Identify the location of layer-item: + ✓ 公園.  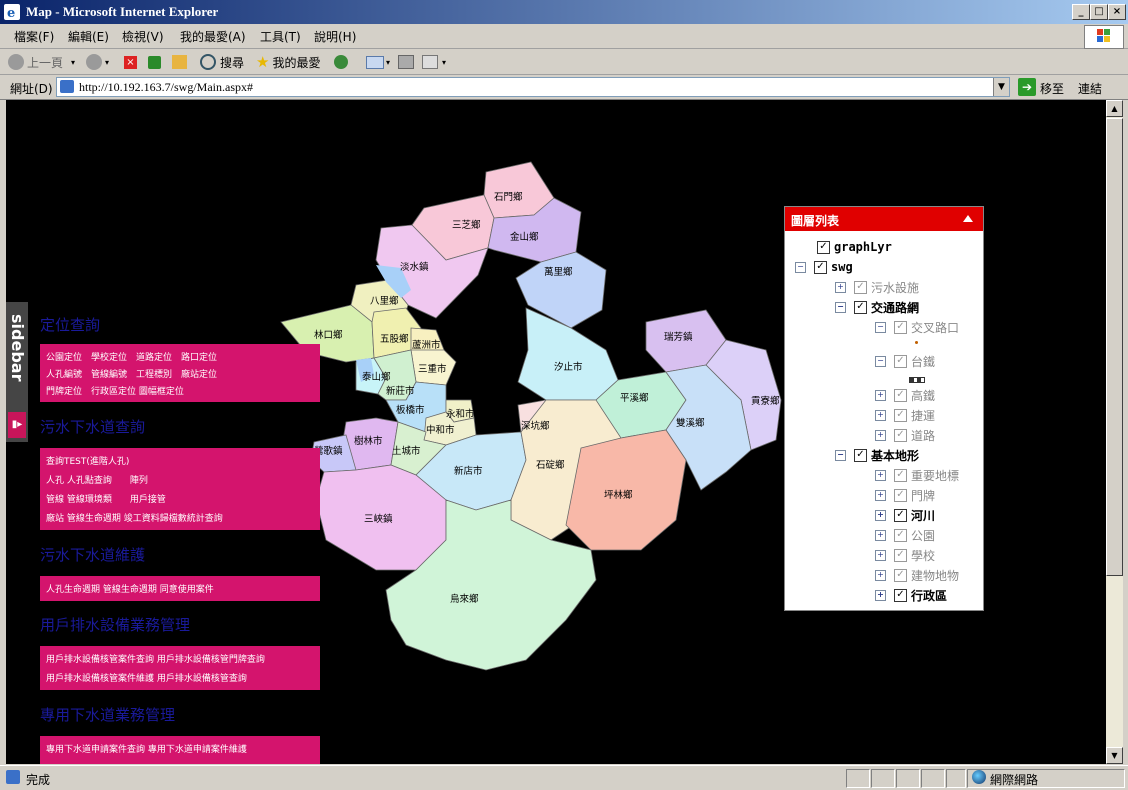
(905, 535).